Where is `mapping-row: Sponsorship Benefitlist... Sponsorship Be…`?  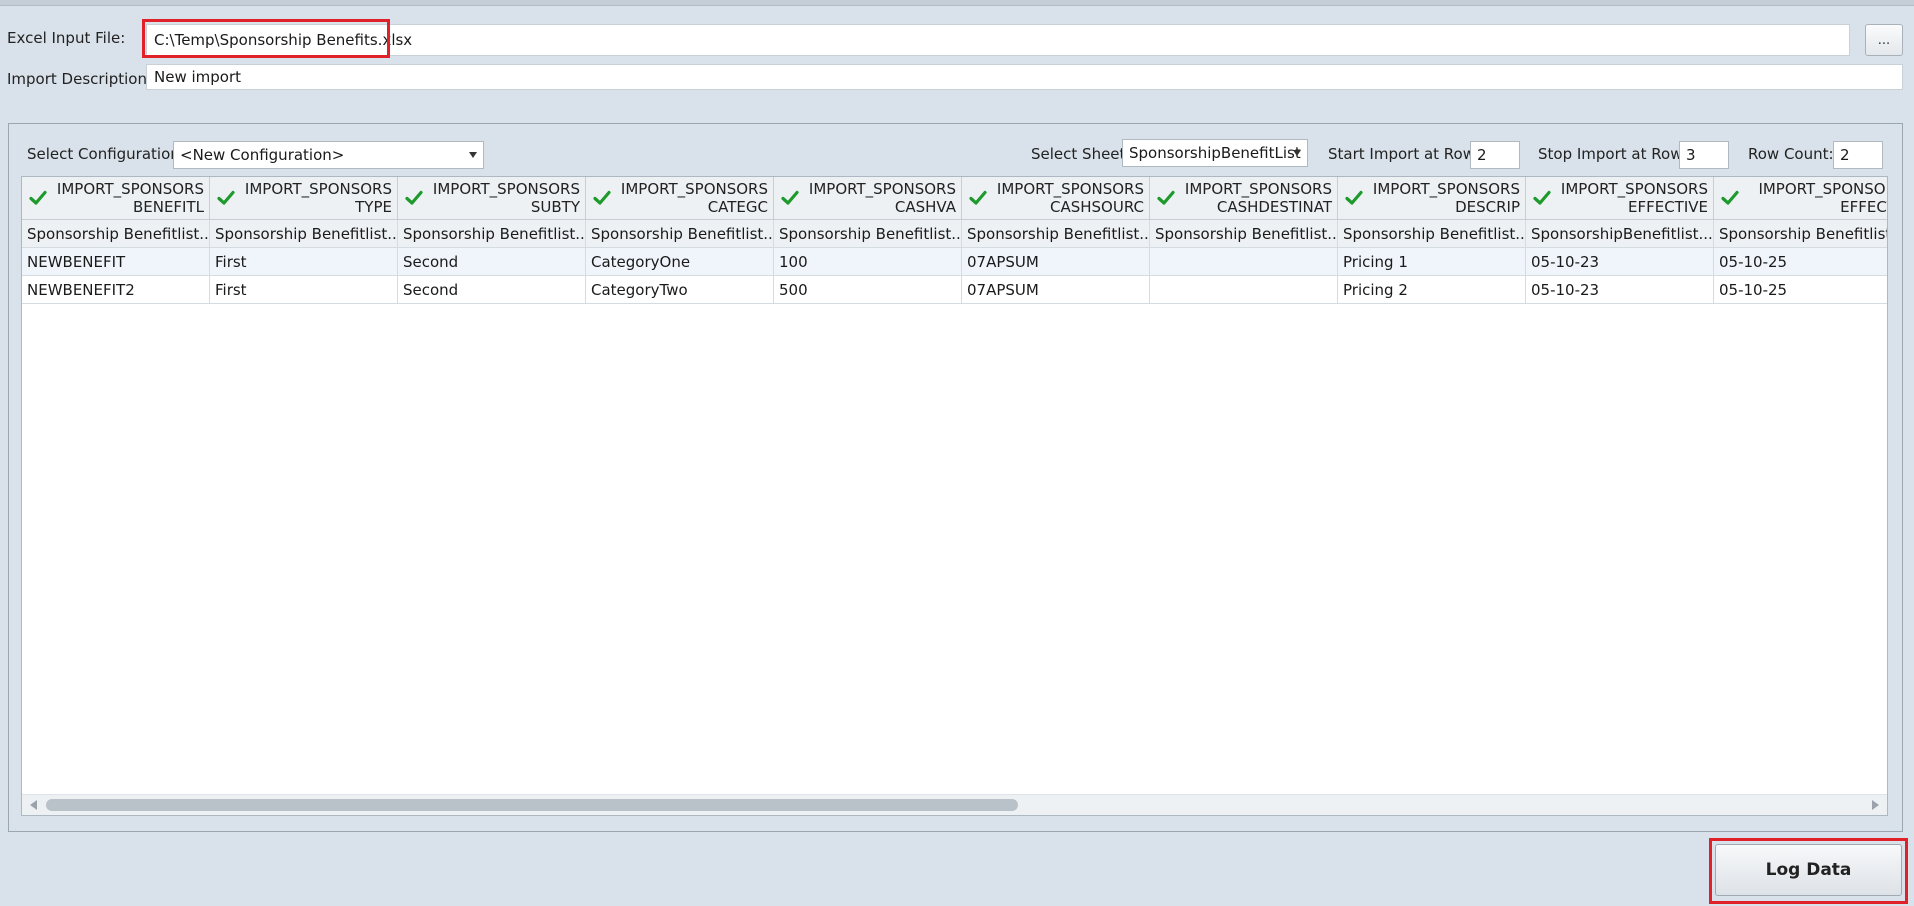
mapping-row: Sponsorship Benefitlist... Sponsorship Be… is located at coordinates (954, 234).